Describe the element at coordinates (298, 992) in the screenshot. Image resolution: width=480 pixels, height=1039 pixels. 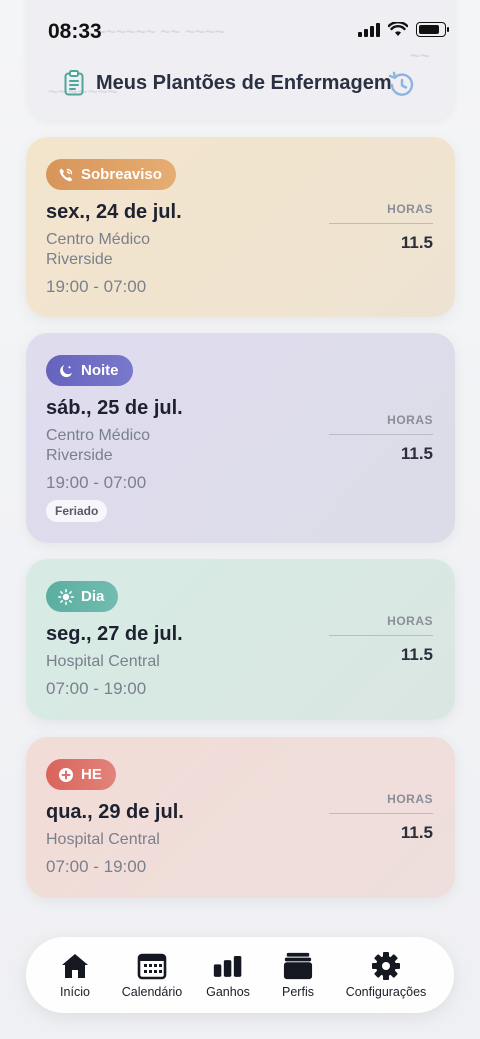
I see `tab-label: Perfis` at that location.